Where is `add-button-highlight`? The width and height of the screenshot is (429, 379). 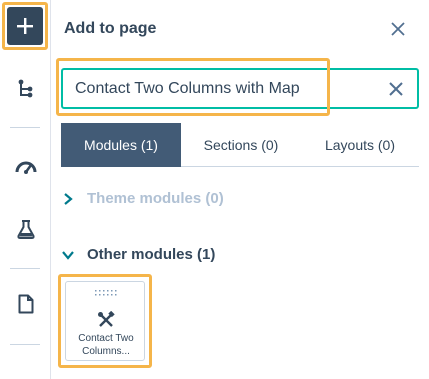 add-button-highlight is located at coordinates (25, 26).